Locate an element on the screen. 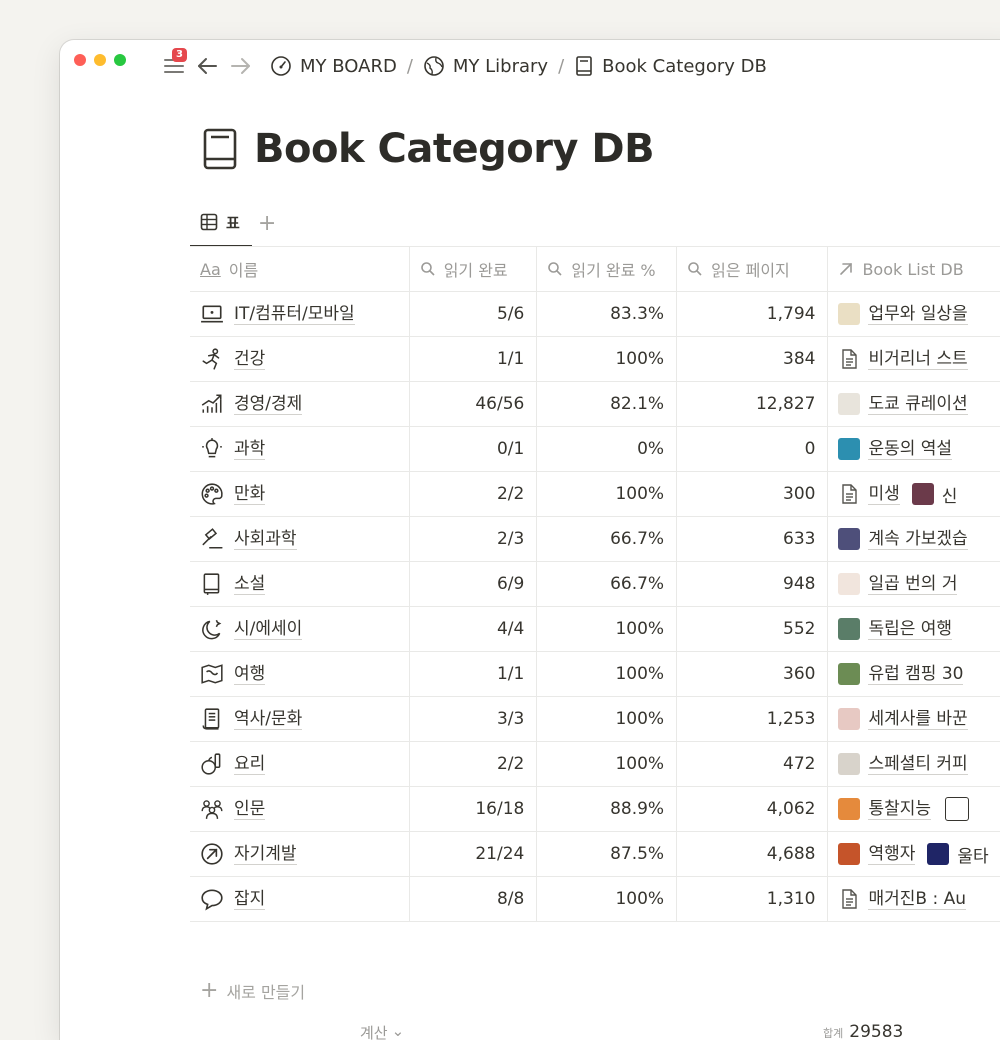 Image resolution: width=1000 pixels, height=1040 pixels. cell-book-list: 계속 가보겠습 is located at coordinates (913, 539).